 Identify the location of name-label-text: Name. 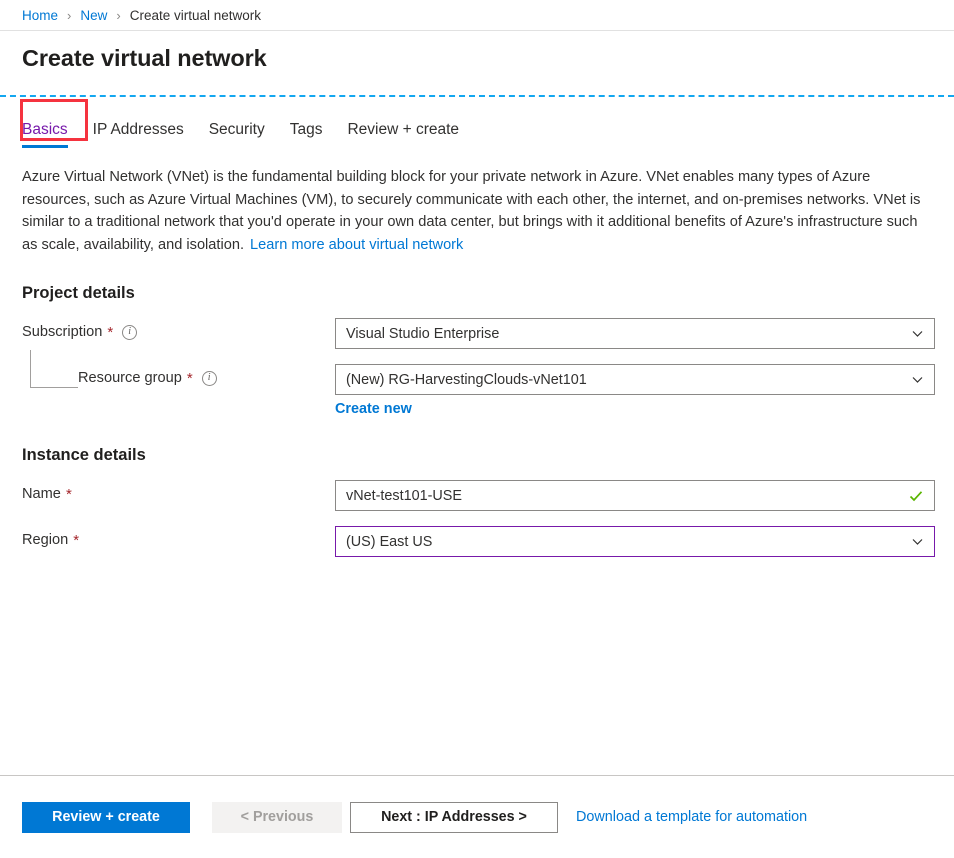
(41, 494).